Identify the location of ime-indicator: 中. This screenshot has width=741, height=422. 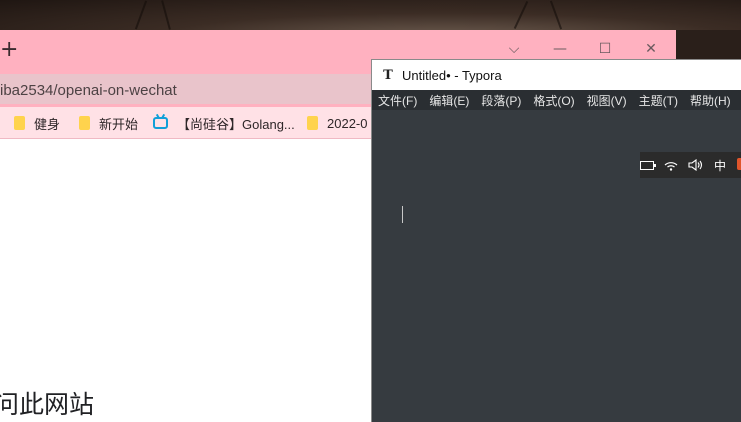
(720, 165).